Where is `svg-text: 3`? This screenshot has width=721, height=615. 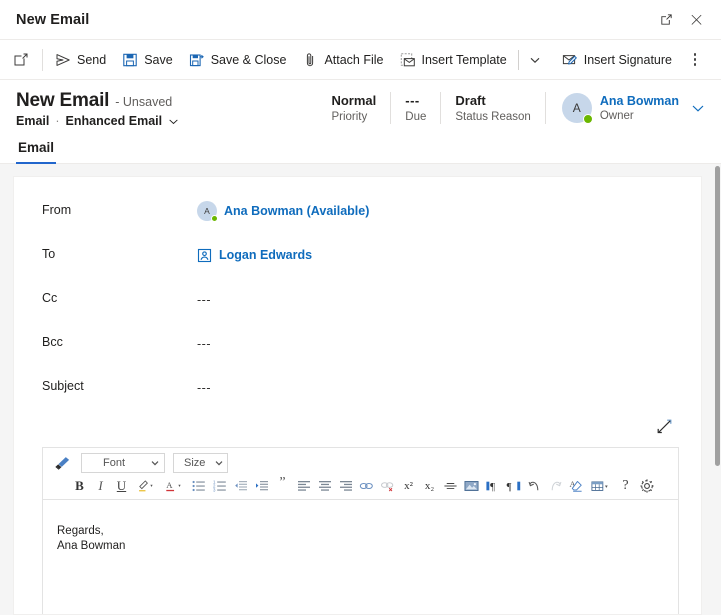
svg-text: 3 is located at coordinates (214, 489).